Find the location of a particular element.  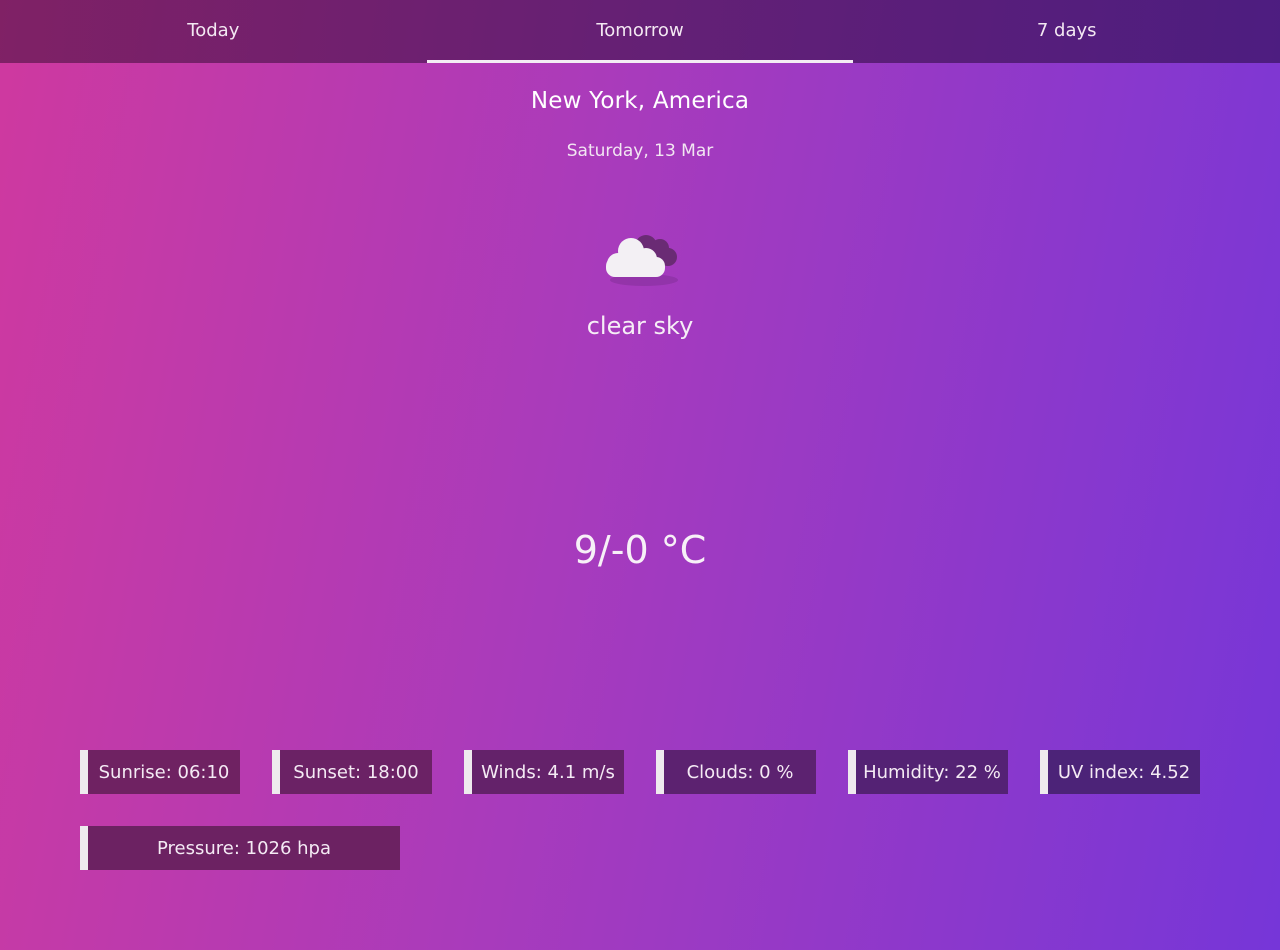

temperature-range: 9/-0 °C is located at coordinates (640, 550).